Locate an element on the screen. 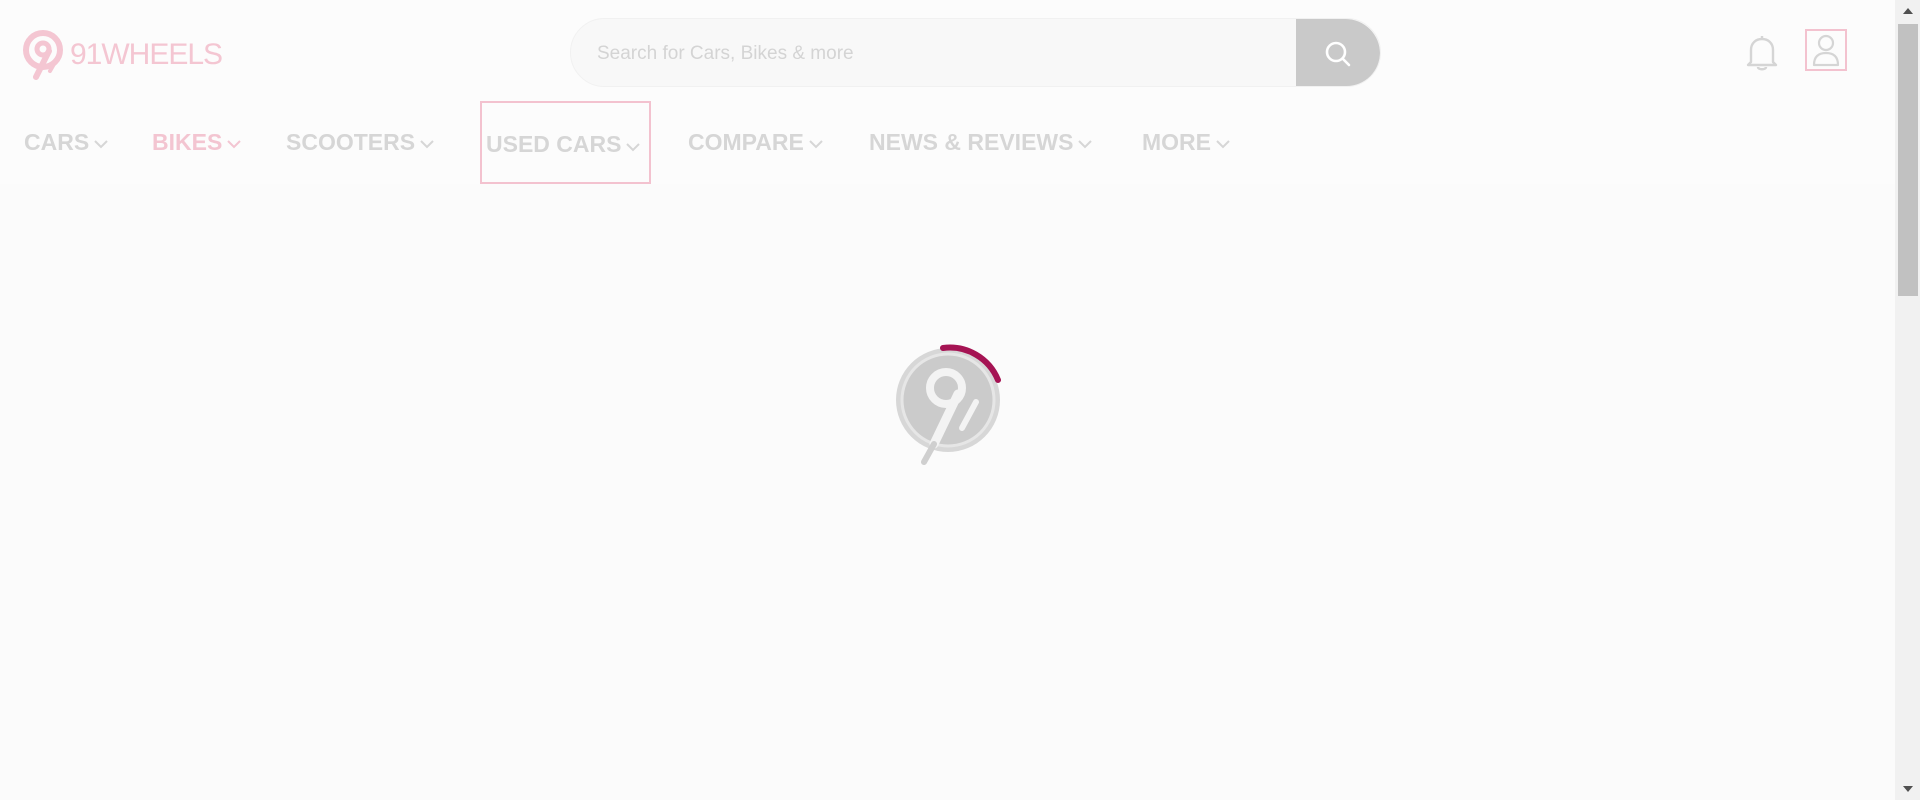 This screenshot has width=1920, height=800. logo-text: 91WHEELS is located at coordinates (146, 54).